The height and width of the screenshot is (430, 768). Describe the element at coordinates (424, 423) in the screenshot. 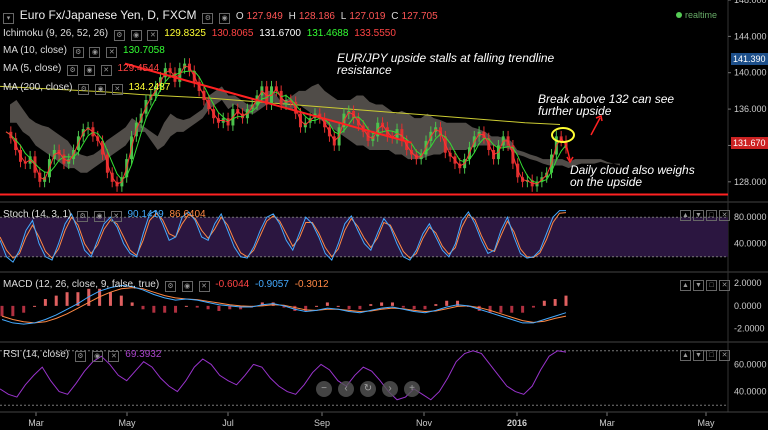

I see `time-tick-label: Nov` at that location.